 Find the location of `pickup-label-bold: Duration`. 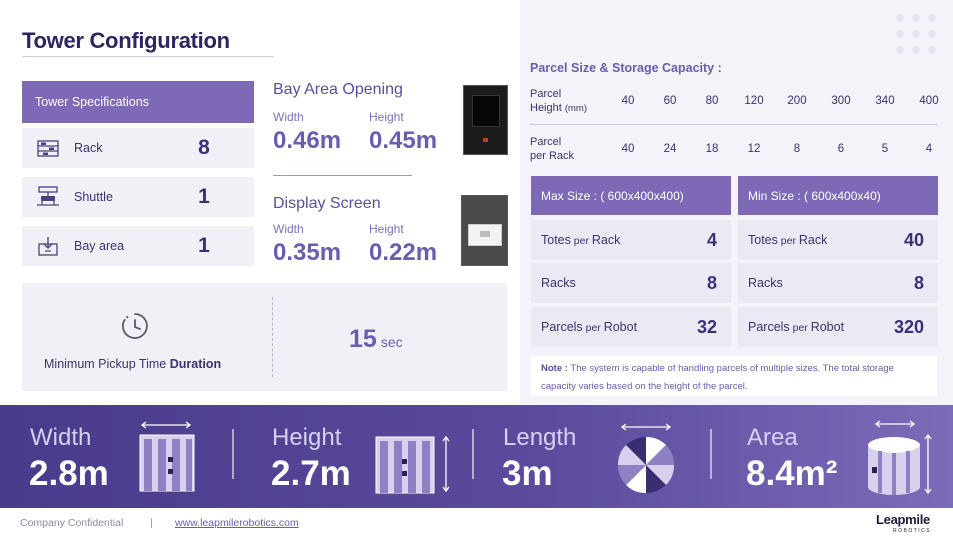

pickup-label-bold: Duration is located at coordinates (195, 364).